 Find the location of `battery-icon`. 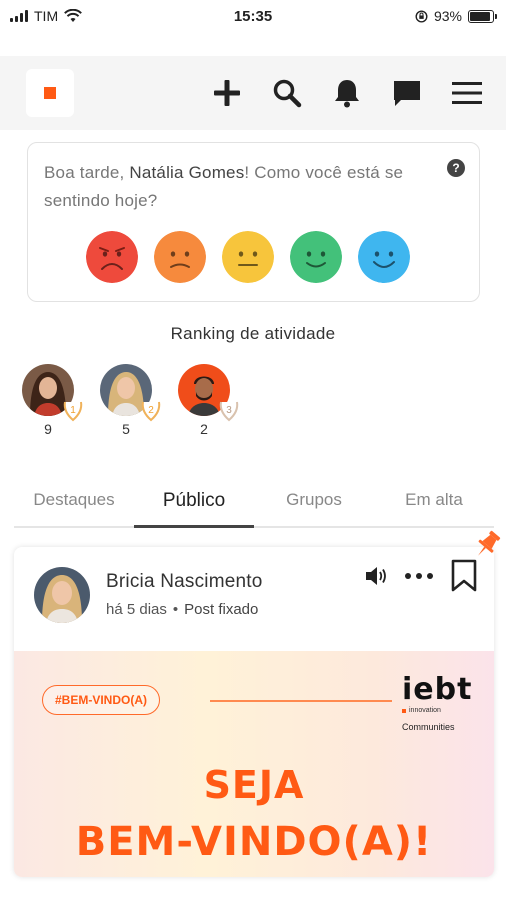

battery-icon is located at coordinates (482, 16).